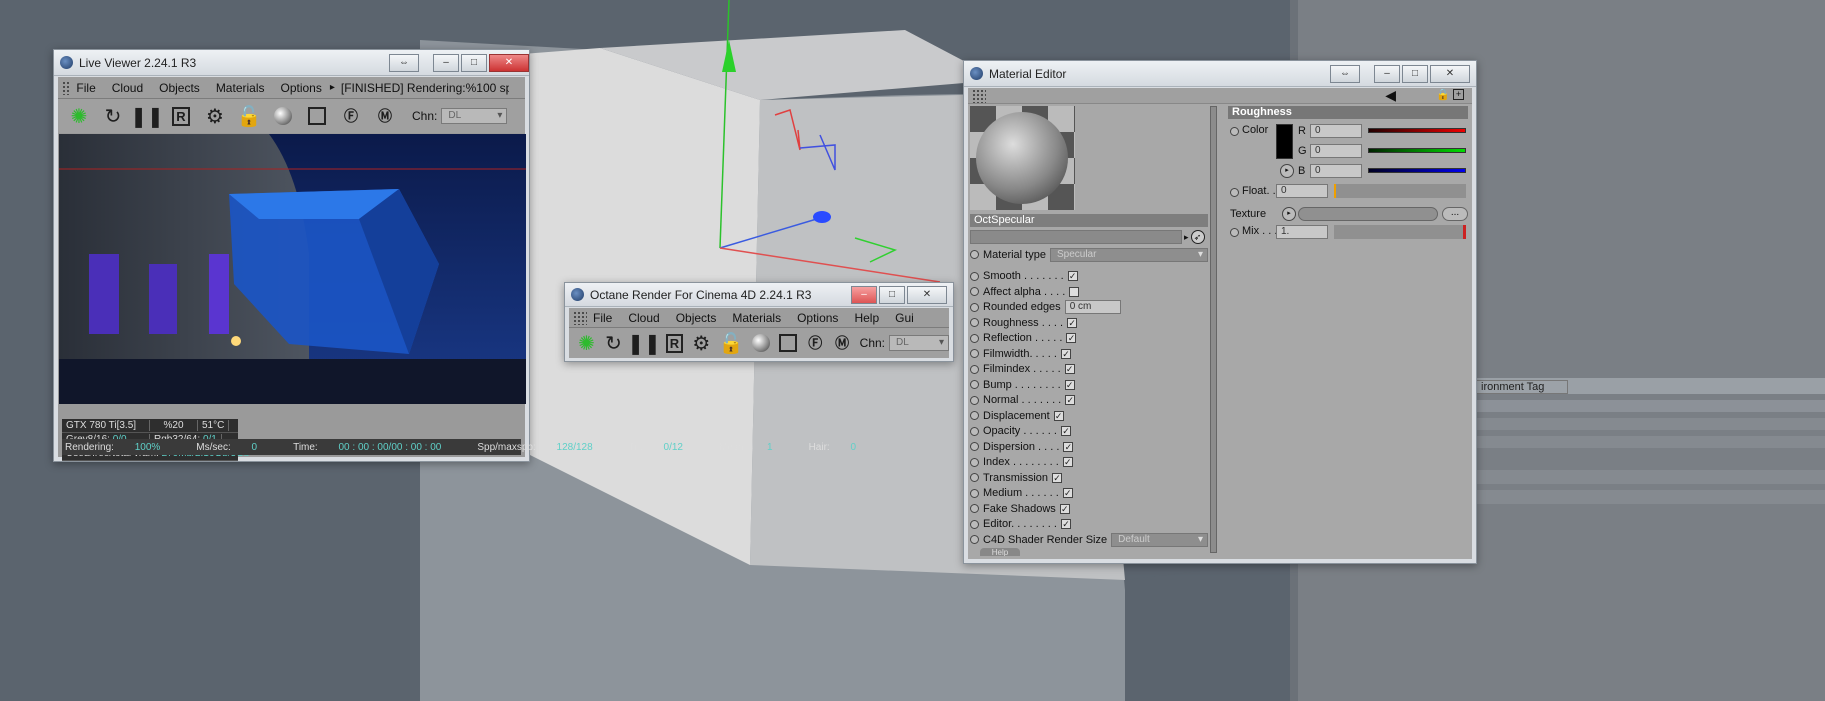 Image resolution: width=1825 pixels, height=701 pixels. What do you see at coordinates (974, 292) in the screenshot?
I see `affect-alpha-radio` at bounding box center [974, 292].